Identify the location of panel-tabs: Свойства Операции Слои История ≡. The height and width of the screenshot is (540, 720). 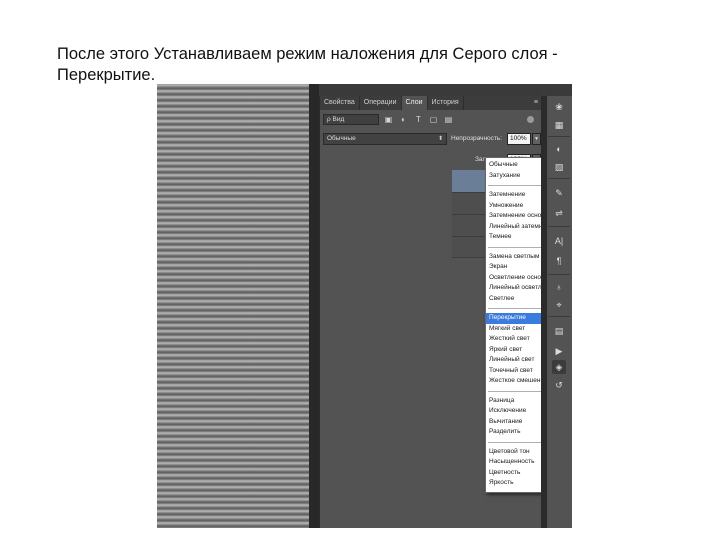
(431, 103).